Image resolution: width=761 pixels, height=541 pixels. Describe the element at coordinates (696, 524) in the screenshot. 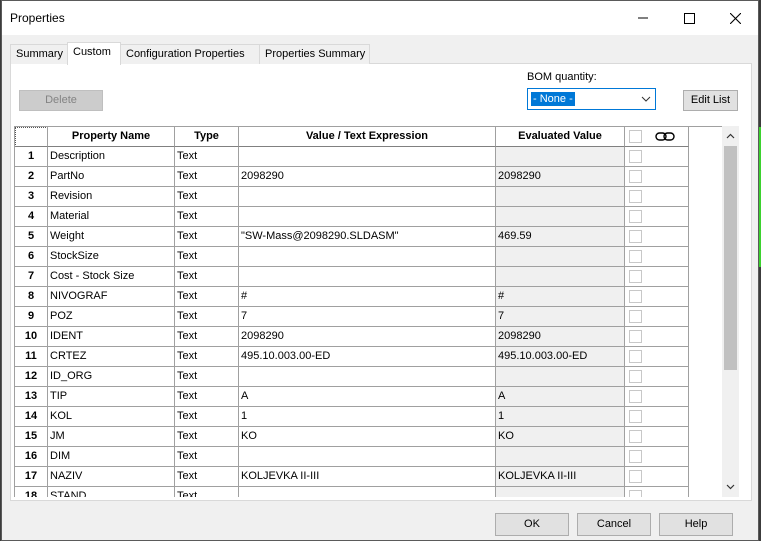

I see `help-button: Help` at that location.